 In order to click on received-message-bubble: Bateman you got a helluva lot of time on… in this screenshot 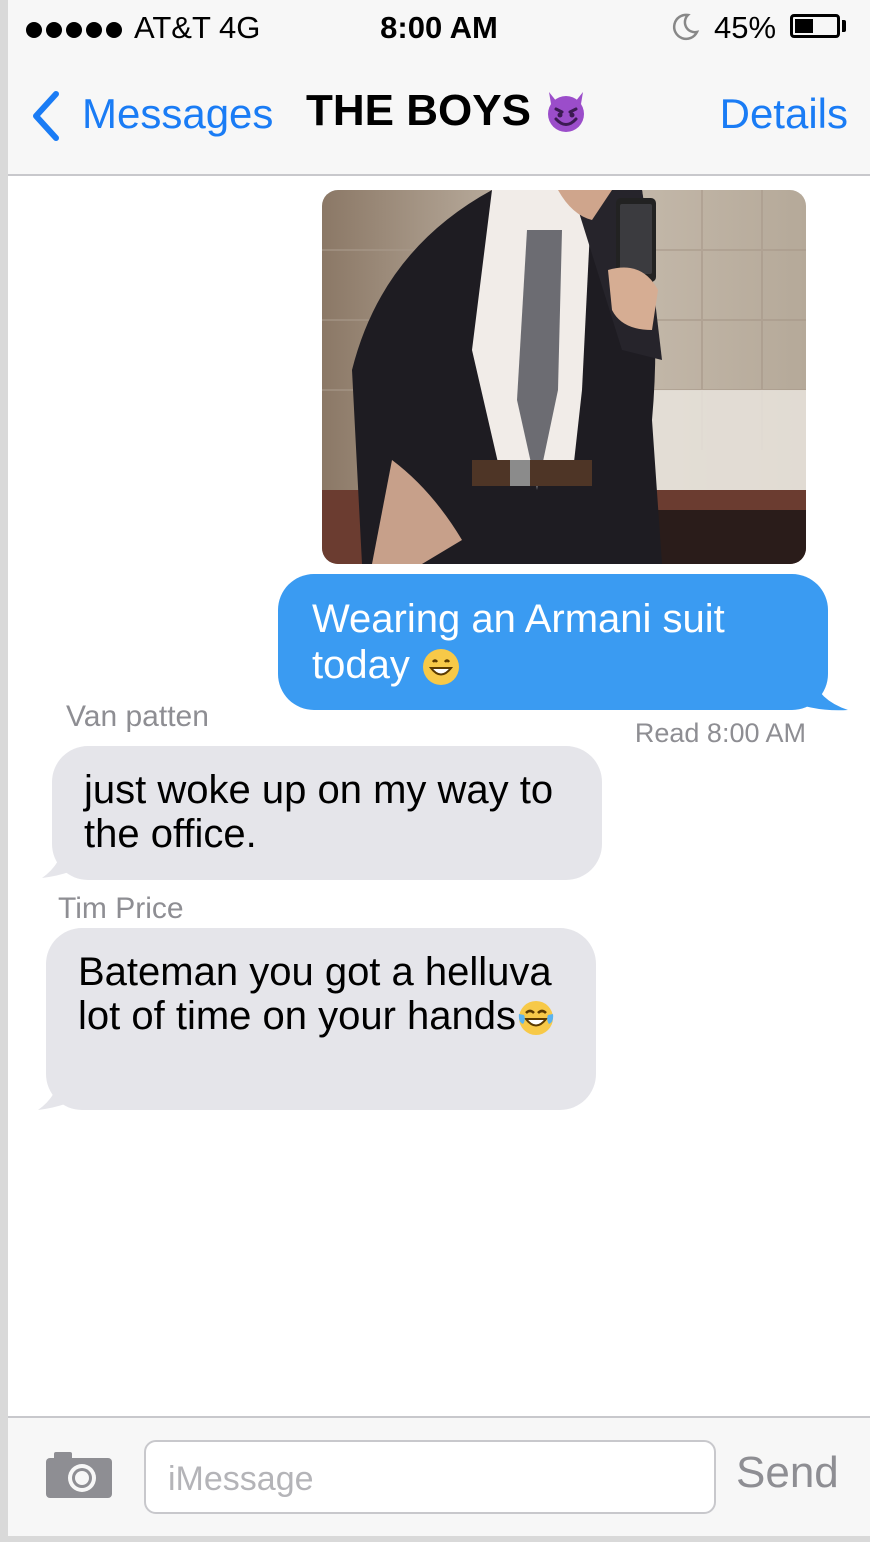, I will do `click(321, 1019)`.